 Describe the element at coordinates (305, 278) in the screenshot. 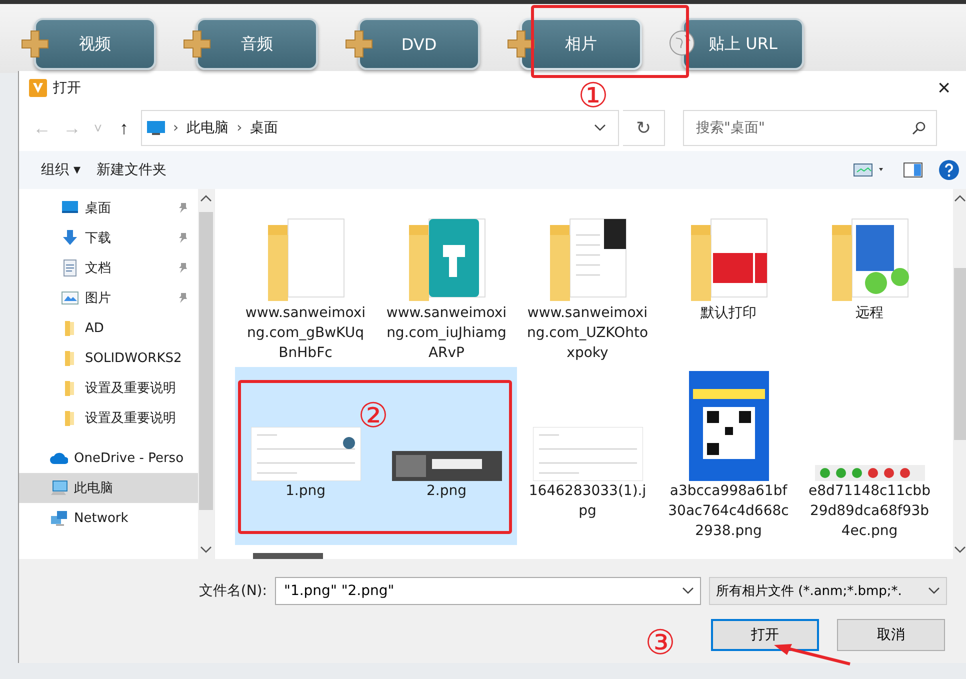

I see `file-item: www.sanweimoxing.com_gBwKUqBnHbFc` at that location.